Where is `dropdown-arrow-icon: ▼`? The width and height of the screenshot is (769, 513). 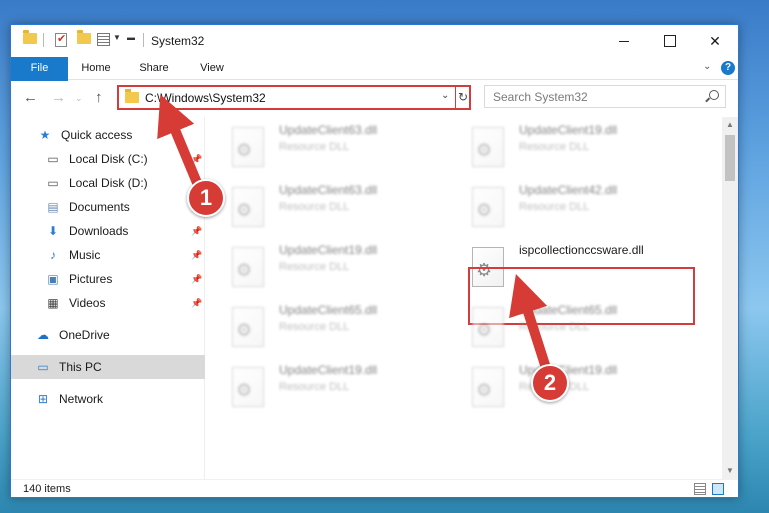
dropdown-arrow-icon: ▼ is located at coordinates (117, 37).